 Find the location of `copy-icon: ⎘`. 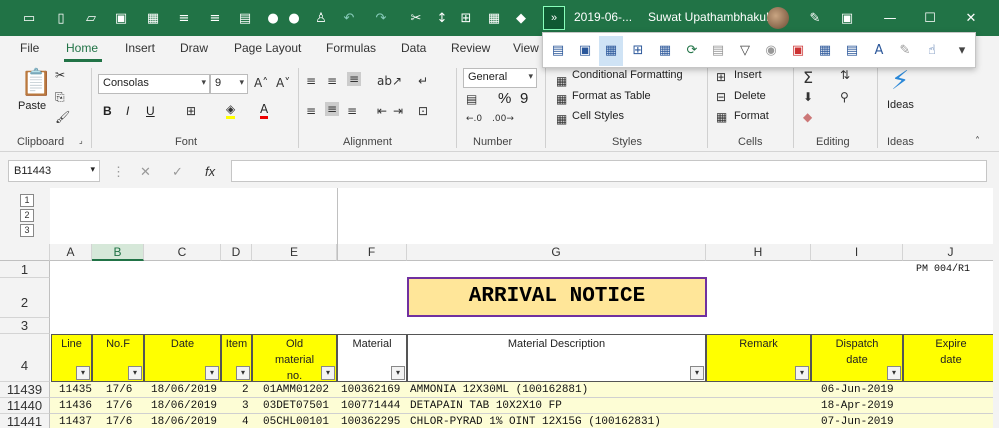

copy-icon: ⎘ is located at coordinates (60, 97).